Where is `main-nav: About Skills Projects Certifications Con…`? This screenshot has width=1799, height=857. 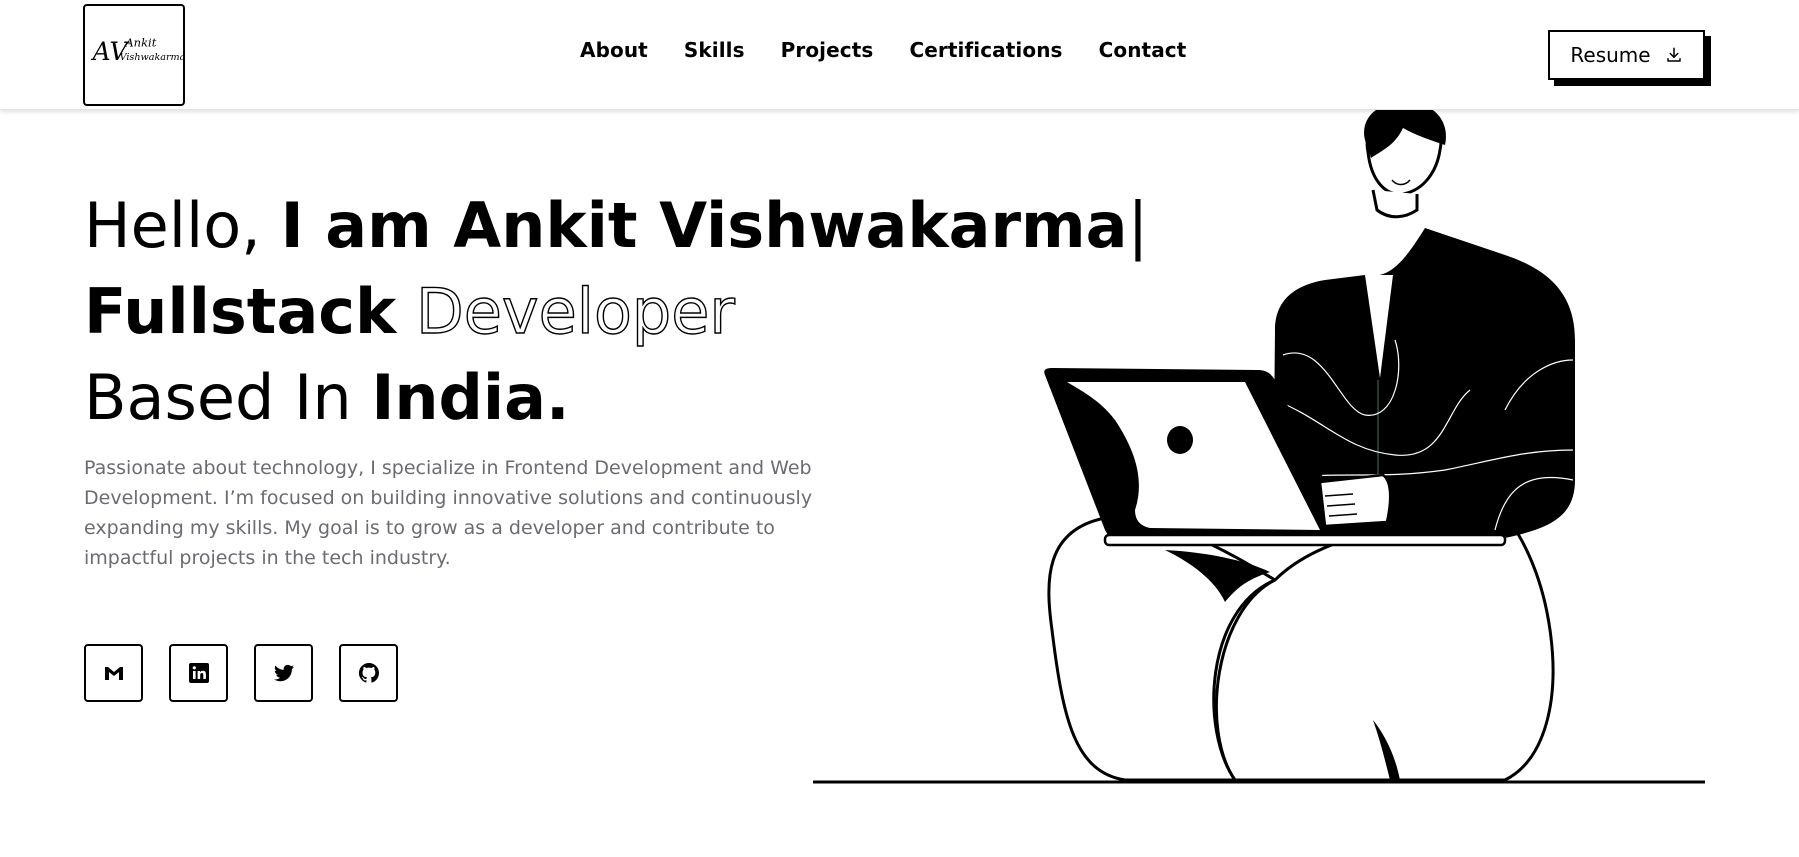 main-nav: About Skills Projects Certifications Con… is located at coordinates (883, 50).